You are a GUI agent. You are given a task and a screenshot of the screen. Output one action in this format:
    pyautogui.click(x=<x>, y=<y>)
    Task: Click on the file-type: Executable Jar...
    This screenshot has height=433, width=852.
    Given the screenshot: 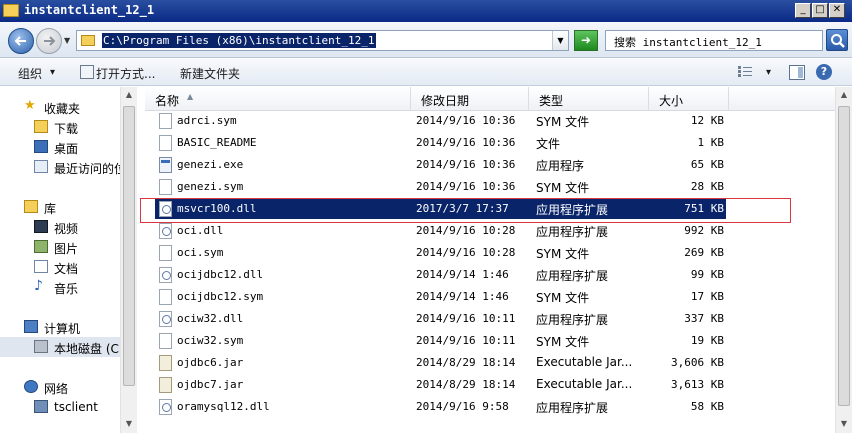 What is the action you would take?
    pyautogui.click(x=584, y=362)
    